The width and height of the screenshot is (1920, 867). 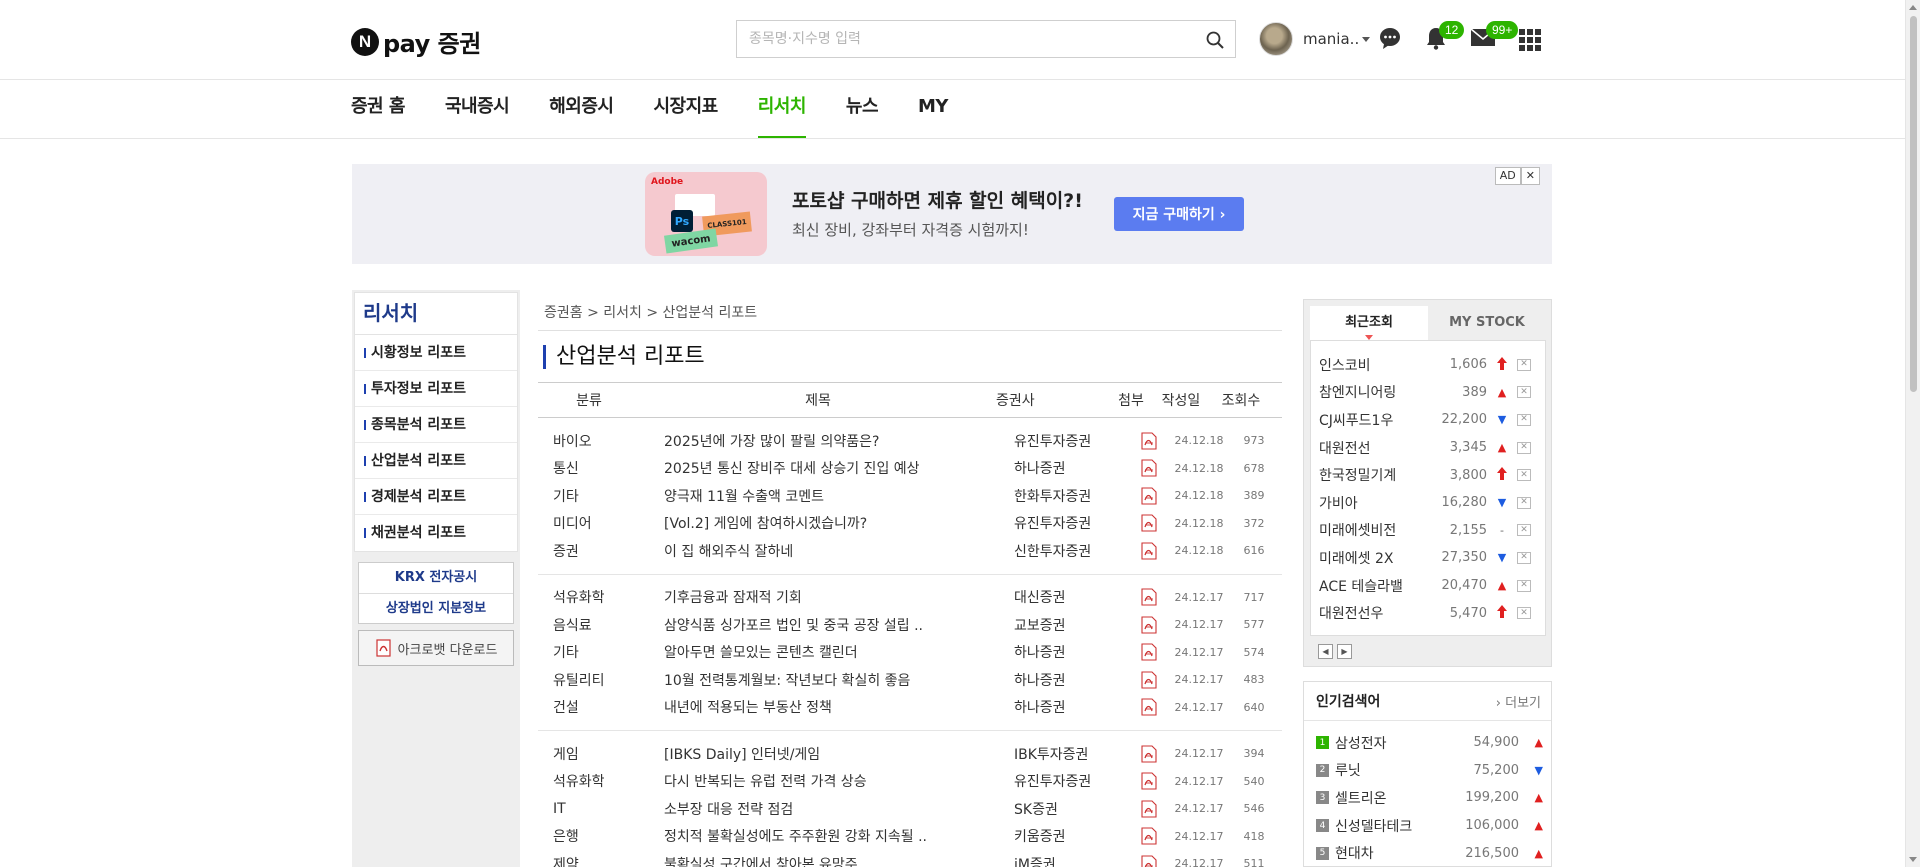 I want to click on ad-image: Adobe Ps CLASS101 wacom, so click(x=706, y=214).